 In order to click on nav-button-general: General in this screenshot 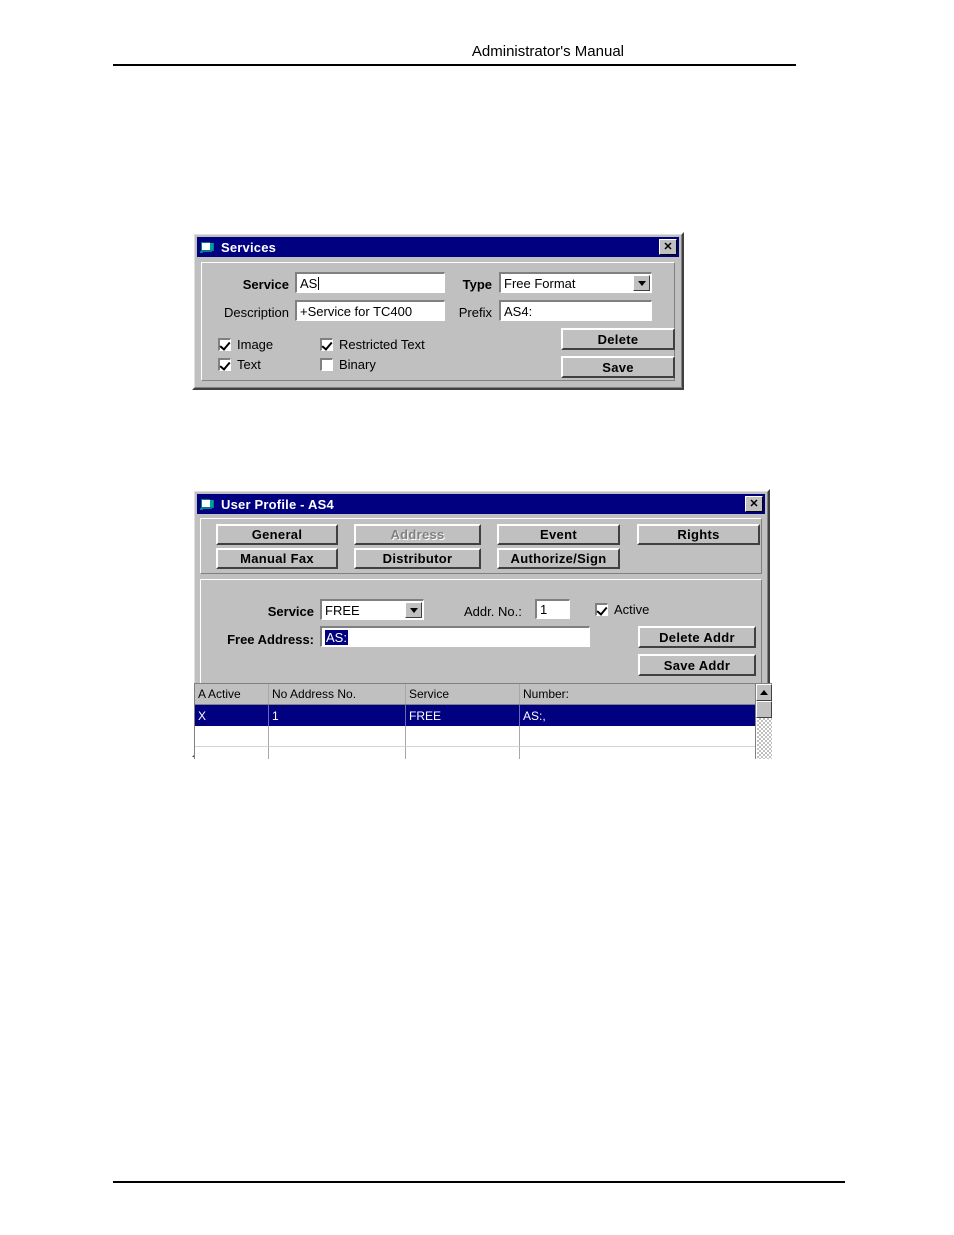, I will do `click(277, 534)`.